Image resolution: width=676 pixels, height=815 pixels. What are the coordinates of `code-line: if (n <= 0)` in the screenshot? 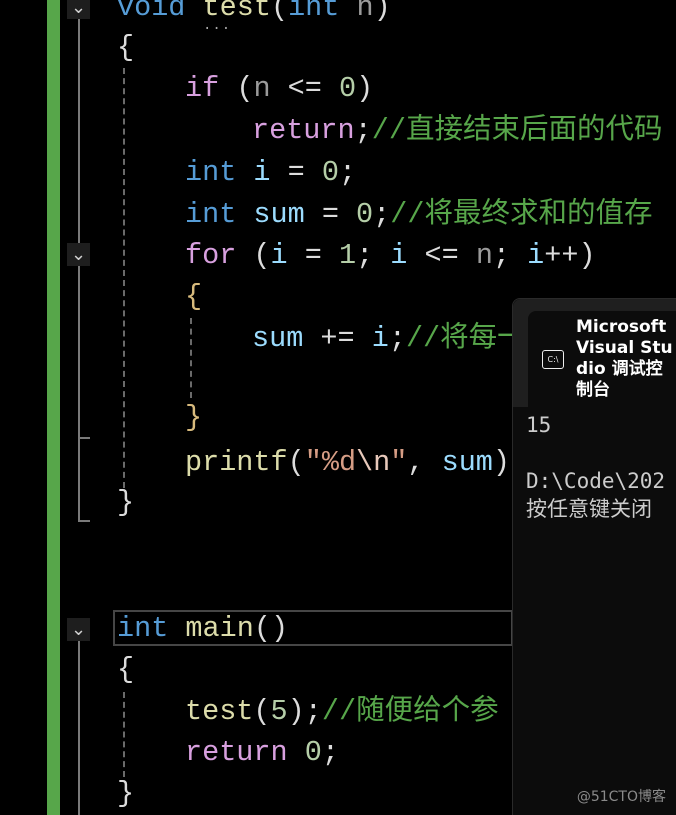 It's located at (279, 88).